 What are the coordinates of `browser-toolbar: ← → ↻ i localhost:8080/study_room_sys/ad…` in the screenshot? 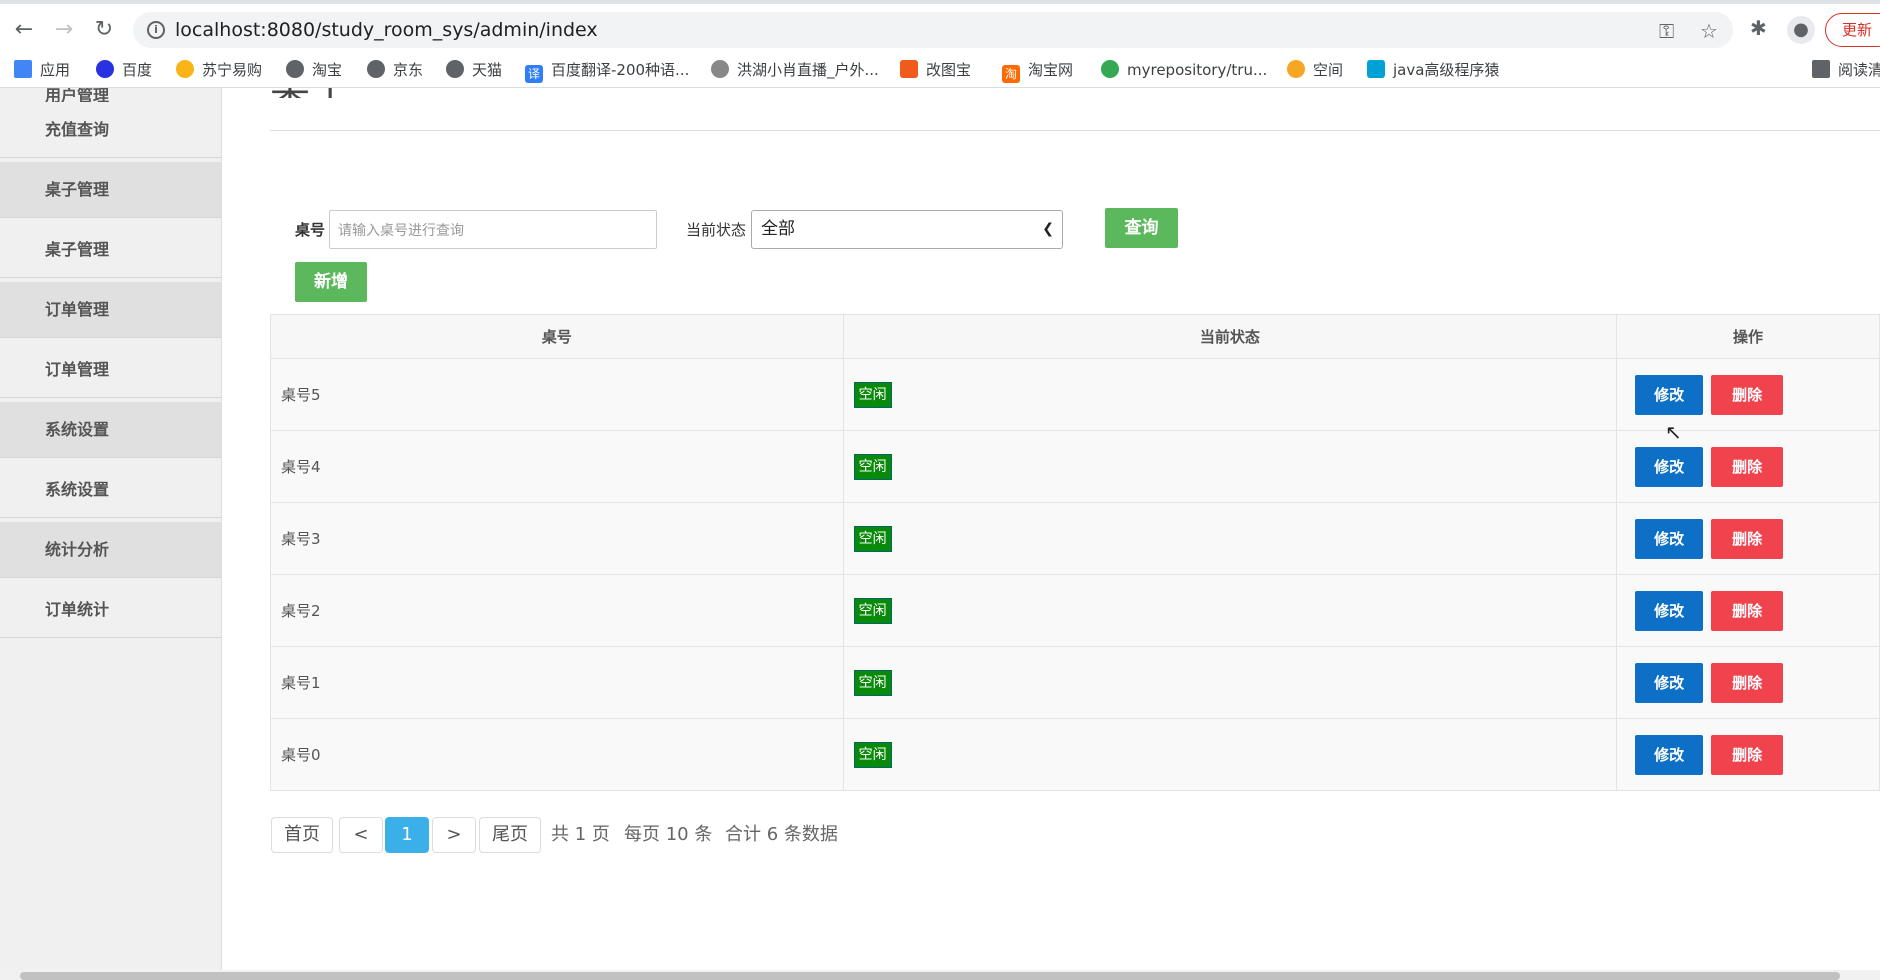 It's located at (940, 26).